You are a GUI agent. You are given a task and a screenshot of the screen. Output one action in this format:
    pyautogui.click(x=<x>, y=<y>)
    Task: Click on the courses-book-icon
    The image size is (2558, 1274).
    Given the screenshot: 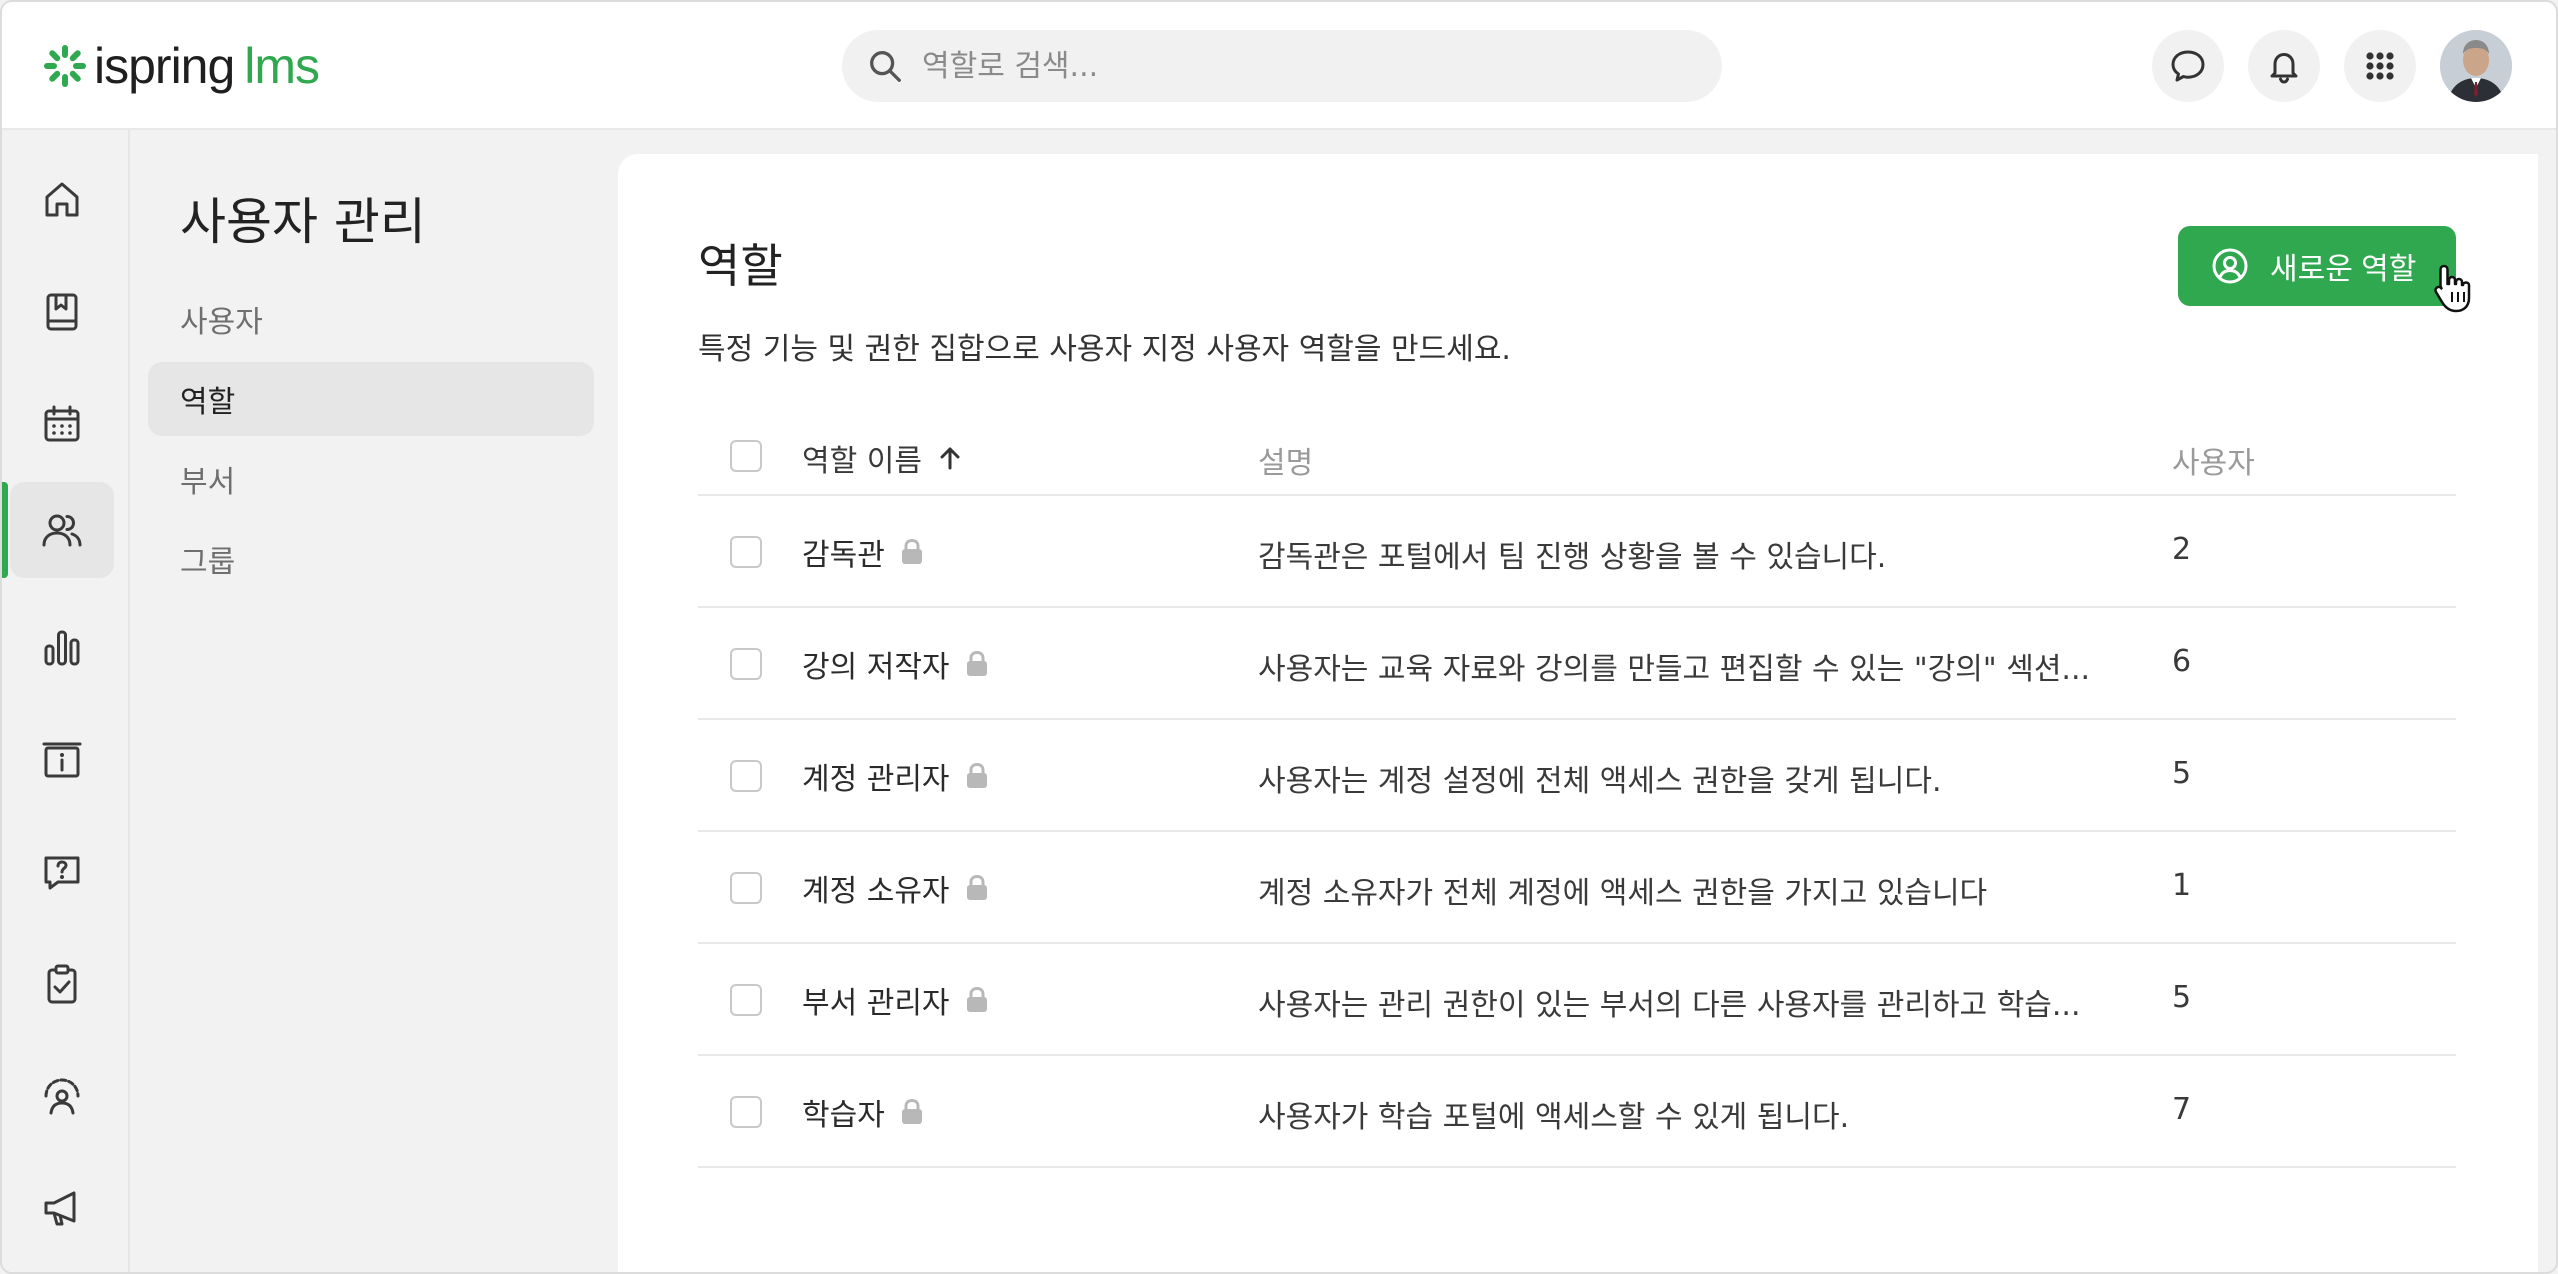 What is the action you would take?
    pyautogui.click(x=62, y=312)
    